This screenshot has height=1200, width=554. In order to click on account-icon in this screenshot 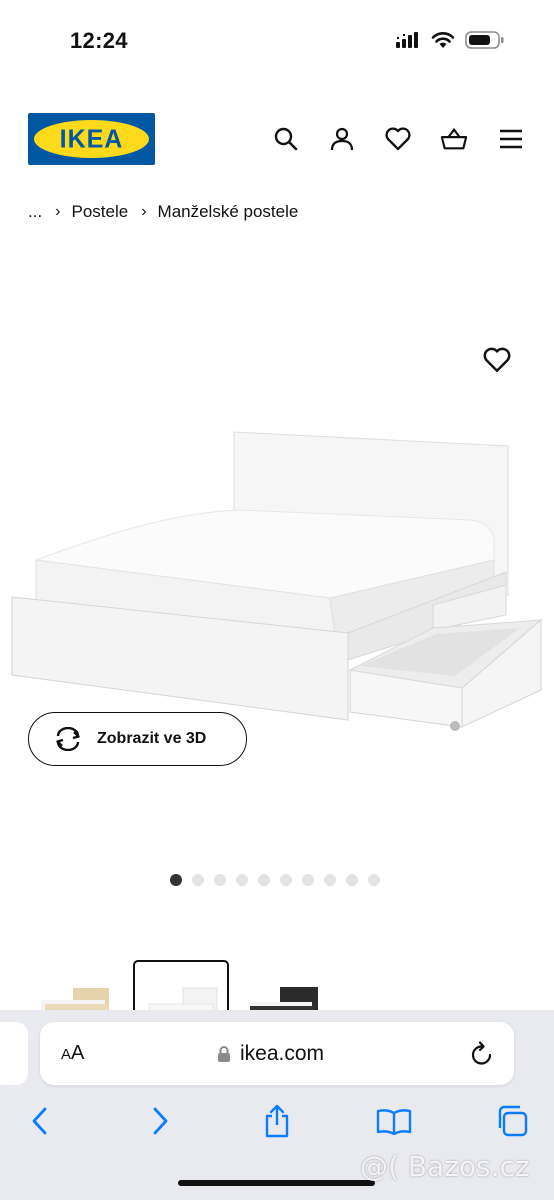, I will do `click(342, 139)`.